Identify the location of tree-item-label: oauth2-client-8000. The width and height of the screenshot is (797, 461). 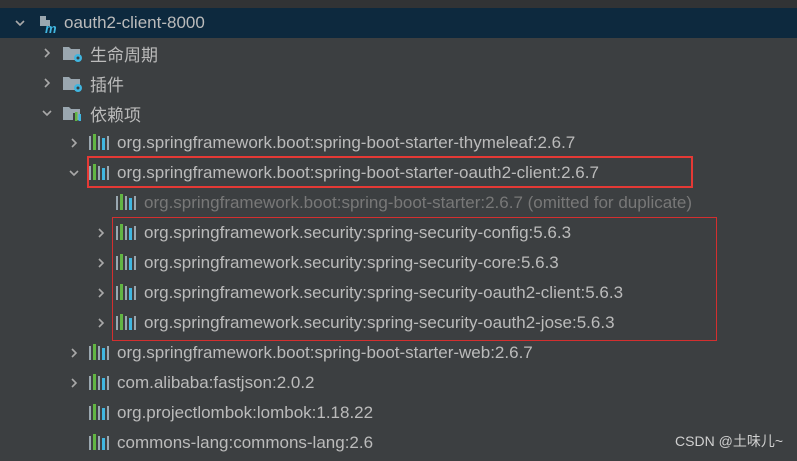
(134, 22).